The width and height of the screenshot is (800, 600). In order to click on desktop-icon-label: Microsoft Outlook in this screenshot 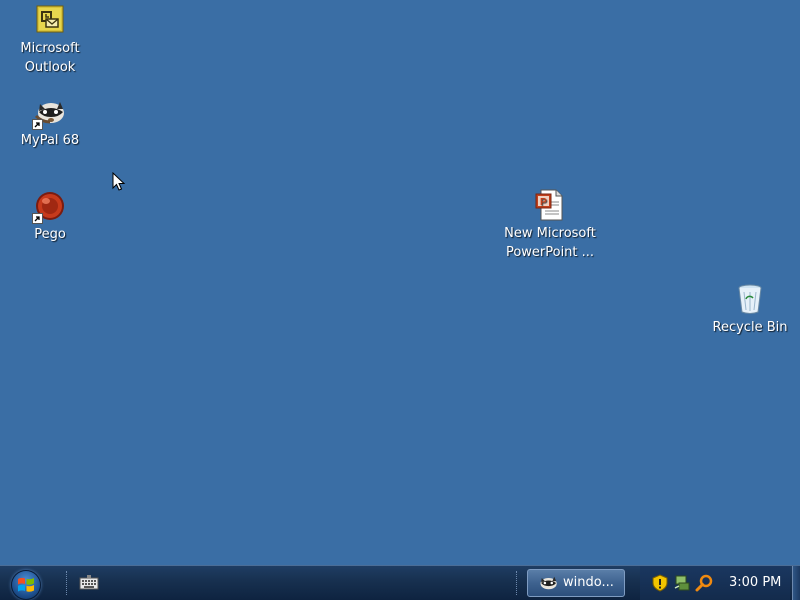, I will do `click(50, 58)`.